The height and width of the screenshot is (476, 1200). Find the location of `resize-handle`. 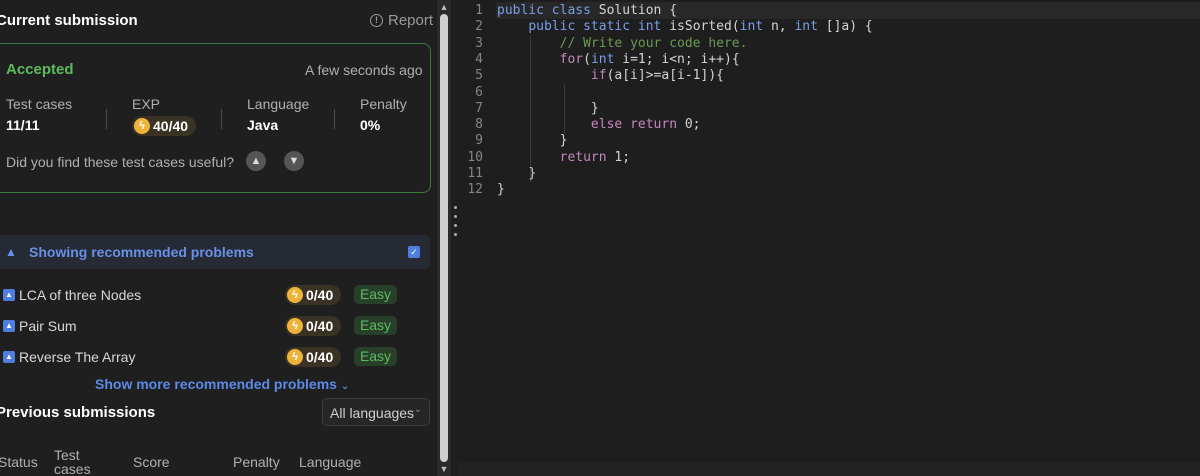

resize-handle is located at coordinates (455, 221).